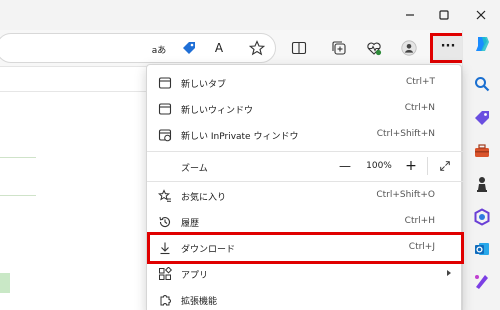 This screenshot has width=500, height=310. I want to click on history-icon, so click(165, 222).